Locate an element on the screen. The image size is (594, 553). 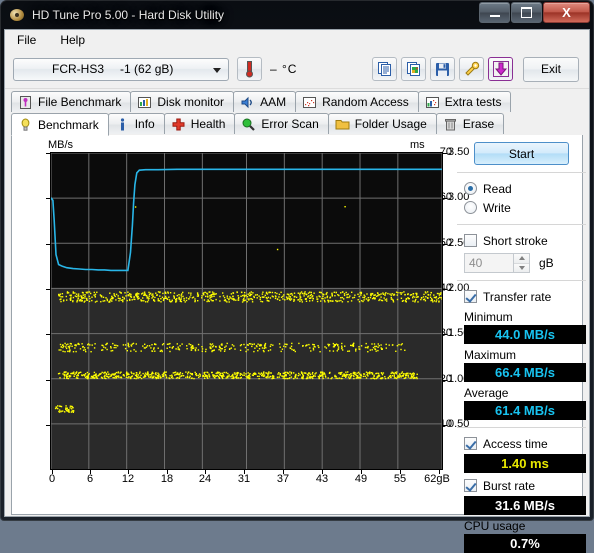
short-stroke-label: Short stroke is located at coordinates (515, 240).